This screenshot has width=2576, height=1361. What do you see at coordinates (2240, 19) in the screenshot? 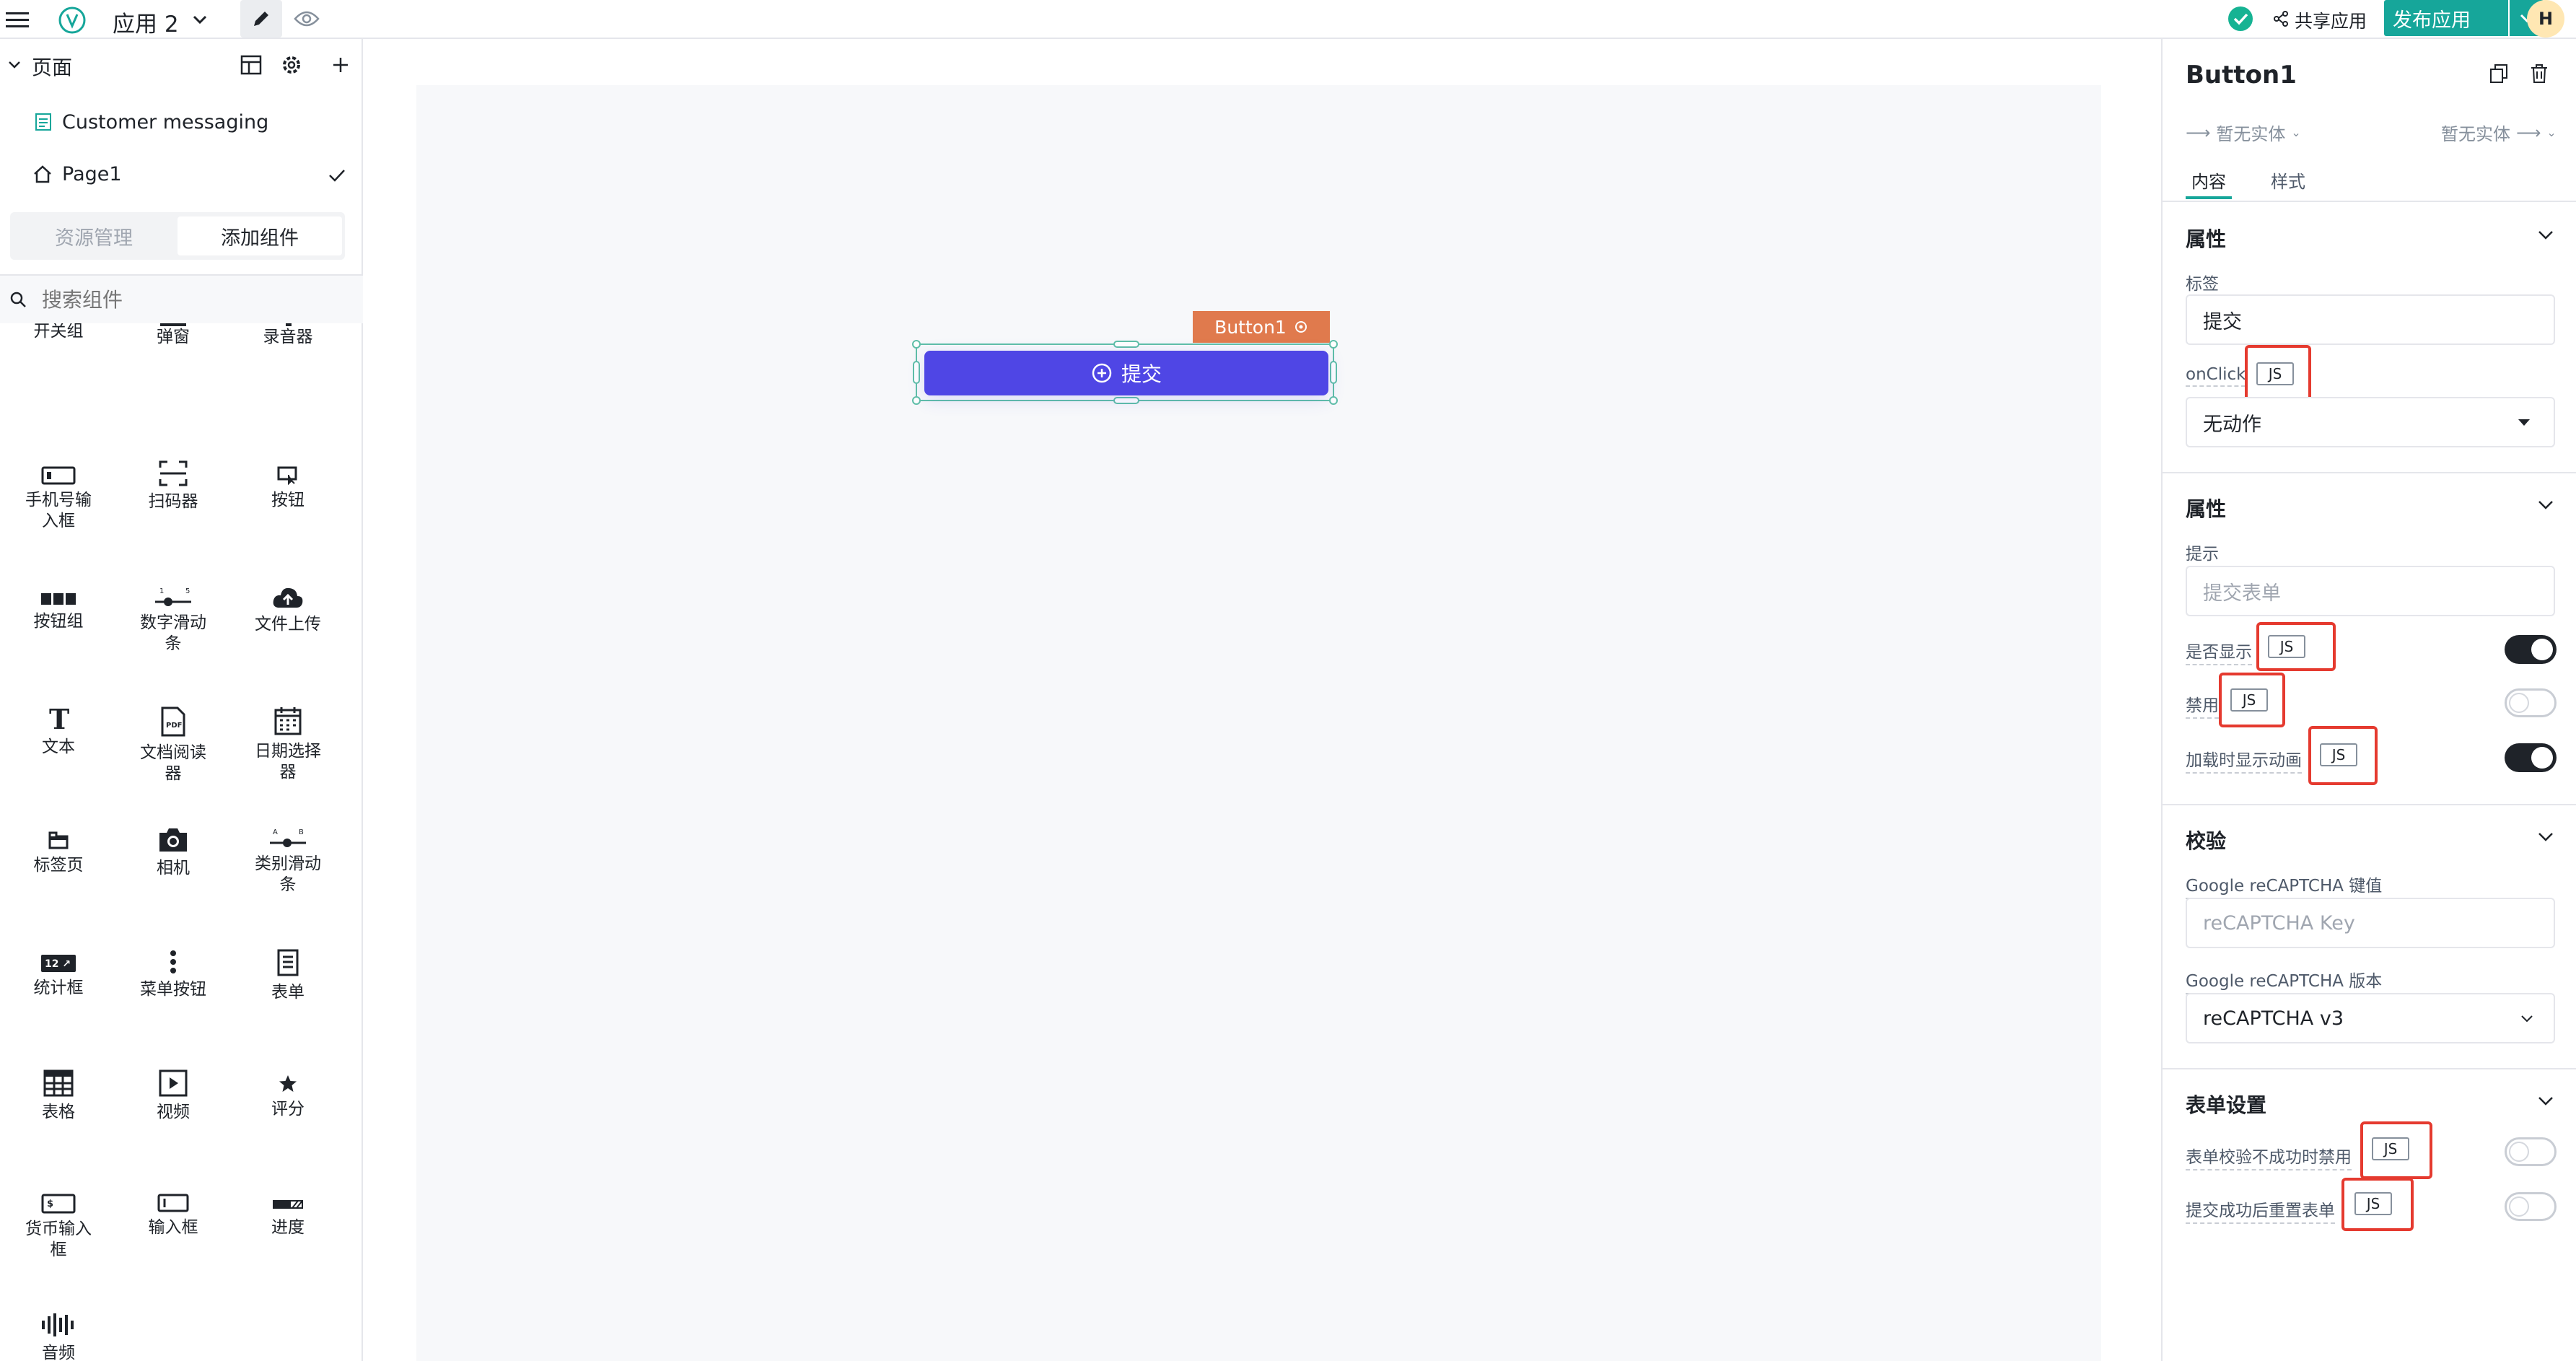
I see `saved-check-icon` at bounding box center [2240, 19].